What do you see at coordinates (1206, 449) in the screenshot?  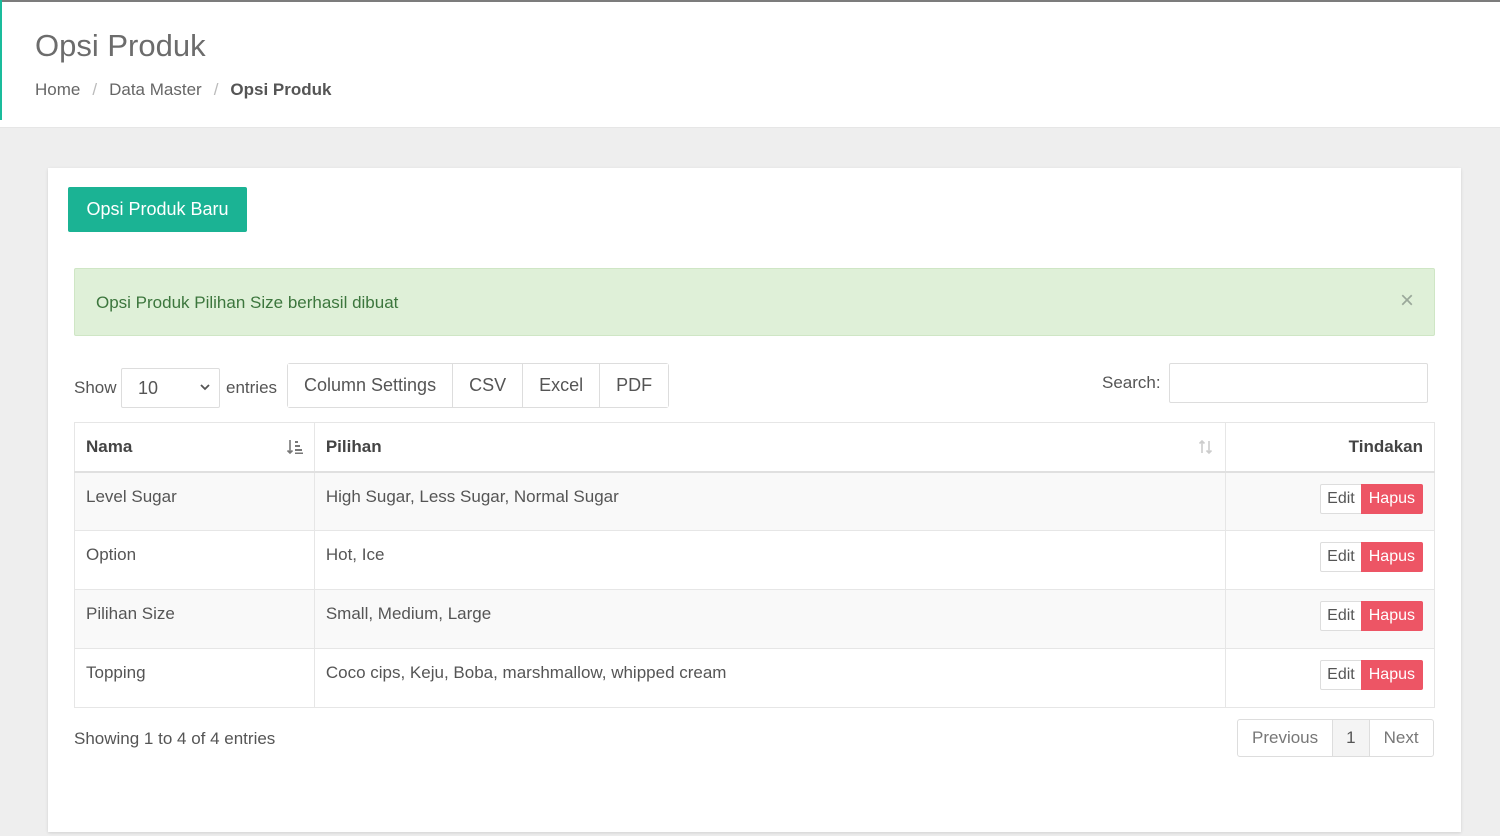 I see `sort-icon` at bounding box center [1206, 449].